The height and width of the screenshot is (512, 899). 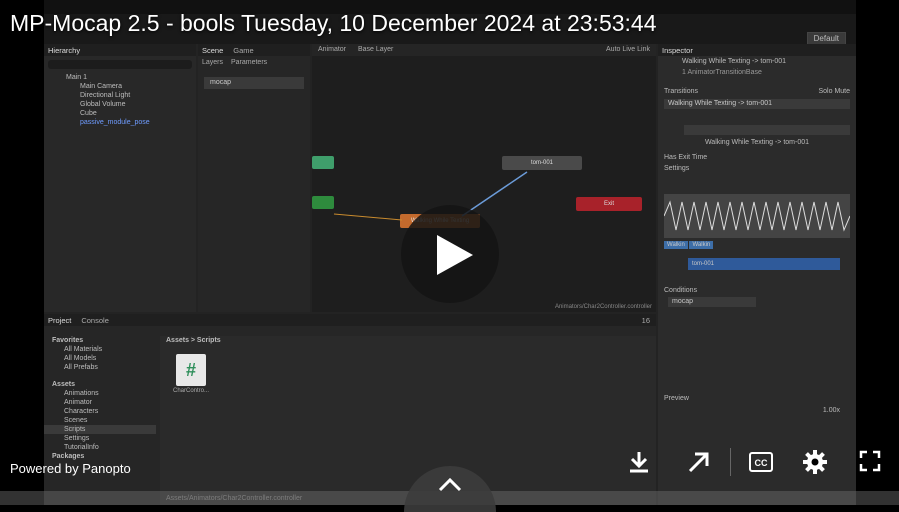 What do you see at coordinates (450, 484) in the screenshot?
I see `chevron-up-icon` at bounding box center [450, 484].